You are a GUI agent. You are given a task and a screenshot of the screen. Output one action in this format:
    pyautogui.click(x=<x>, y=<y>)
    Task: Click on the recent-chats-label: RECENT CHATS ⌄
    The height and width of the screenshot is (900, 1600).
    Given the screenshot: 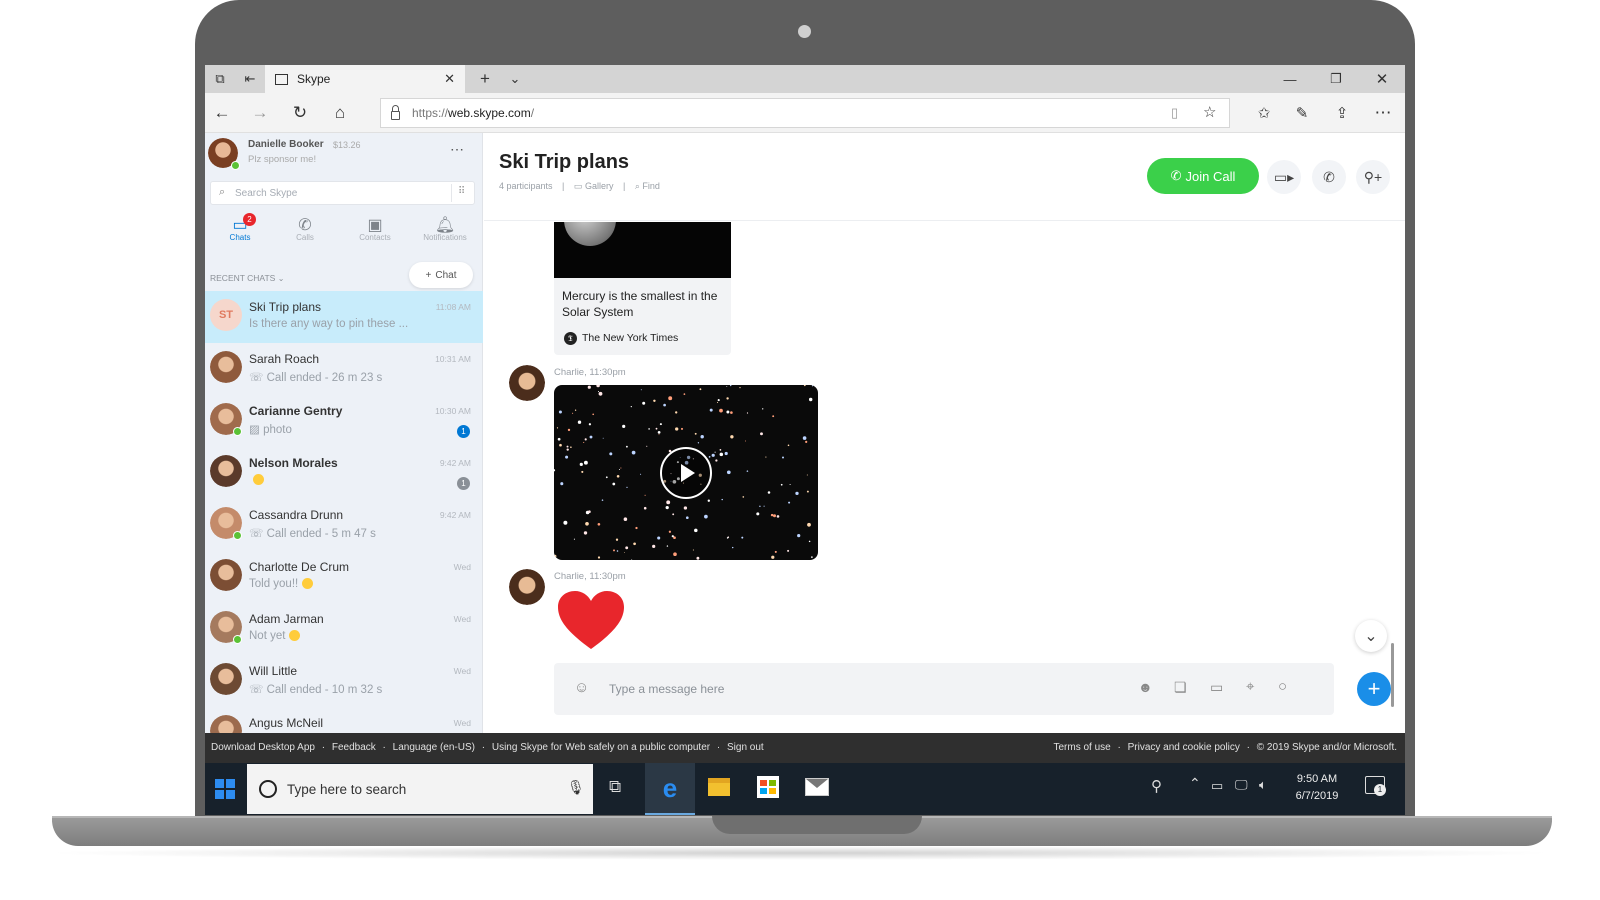 What is the action you would take?
    pyautogui.click(x=247, y=278)
    